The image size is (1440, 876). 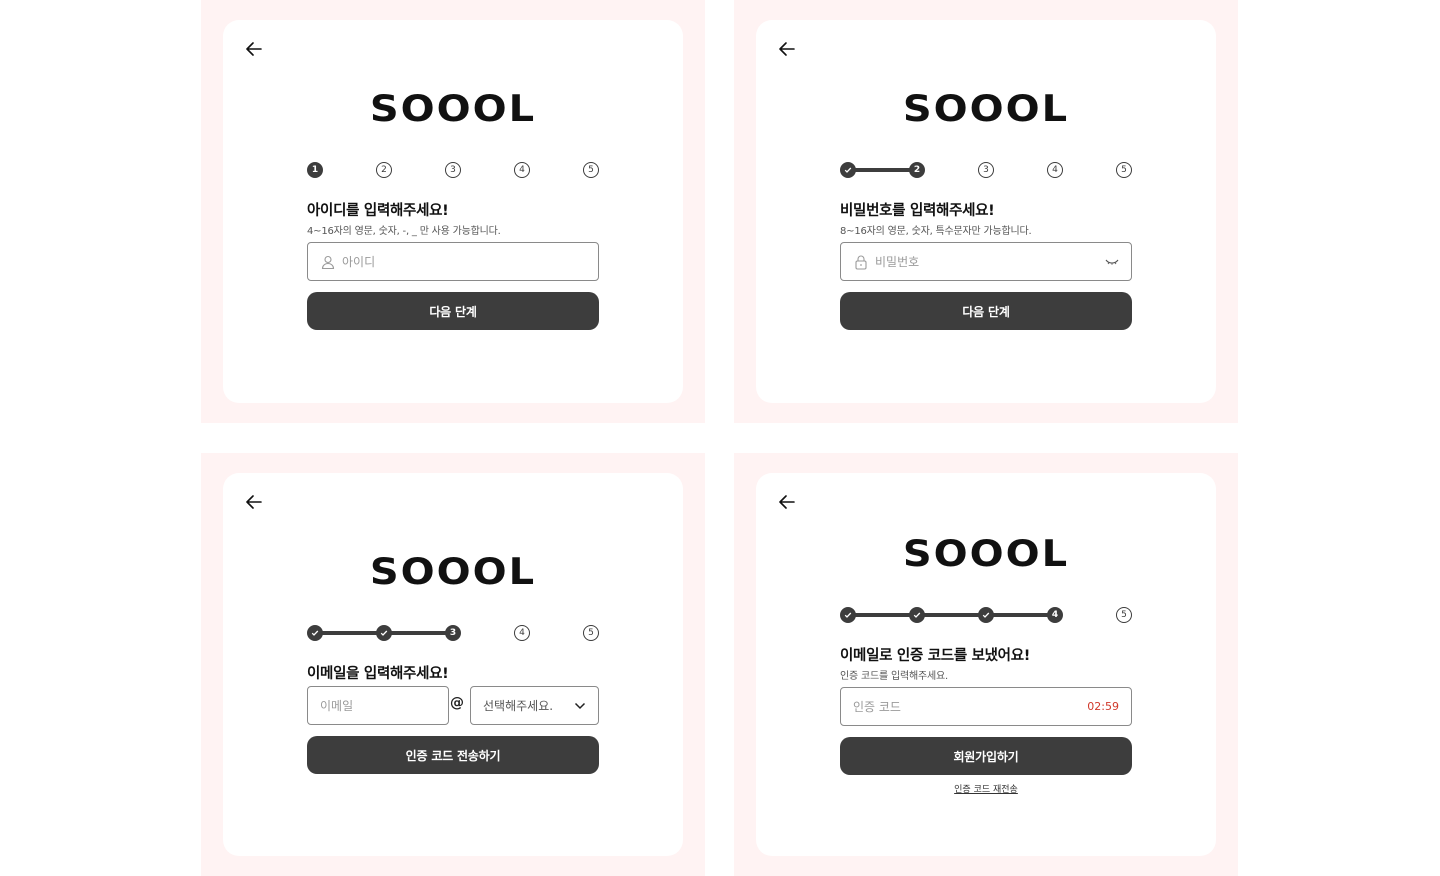 I want to click on id-input-placeholder: 아이디, so click(x=359, y=262).